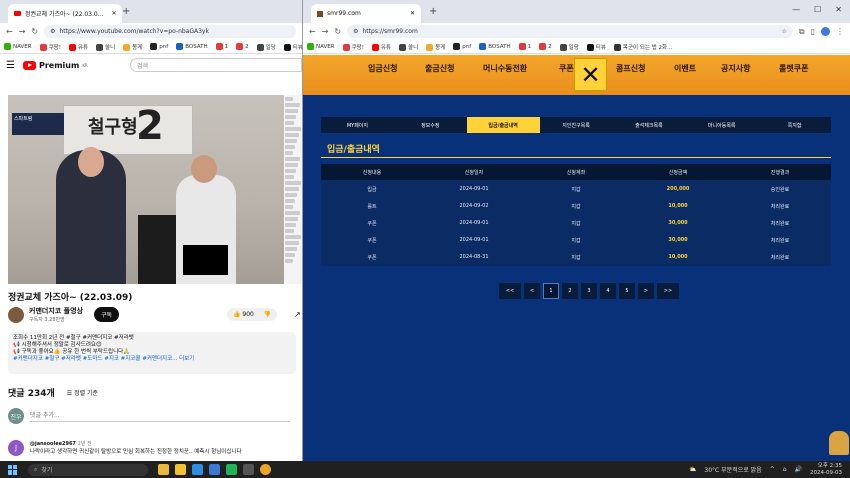 The width and height of the screenshot is (850, 478). Describe the element at coordinates (721, 125) in the screenshot. I see `mypage-tab: 마니아등목록` at that location.